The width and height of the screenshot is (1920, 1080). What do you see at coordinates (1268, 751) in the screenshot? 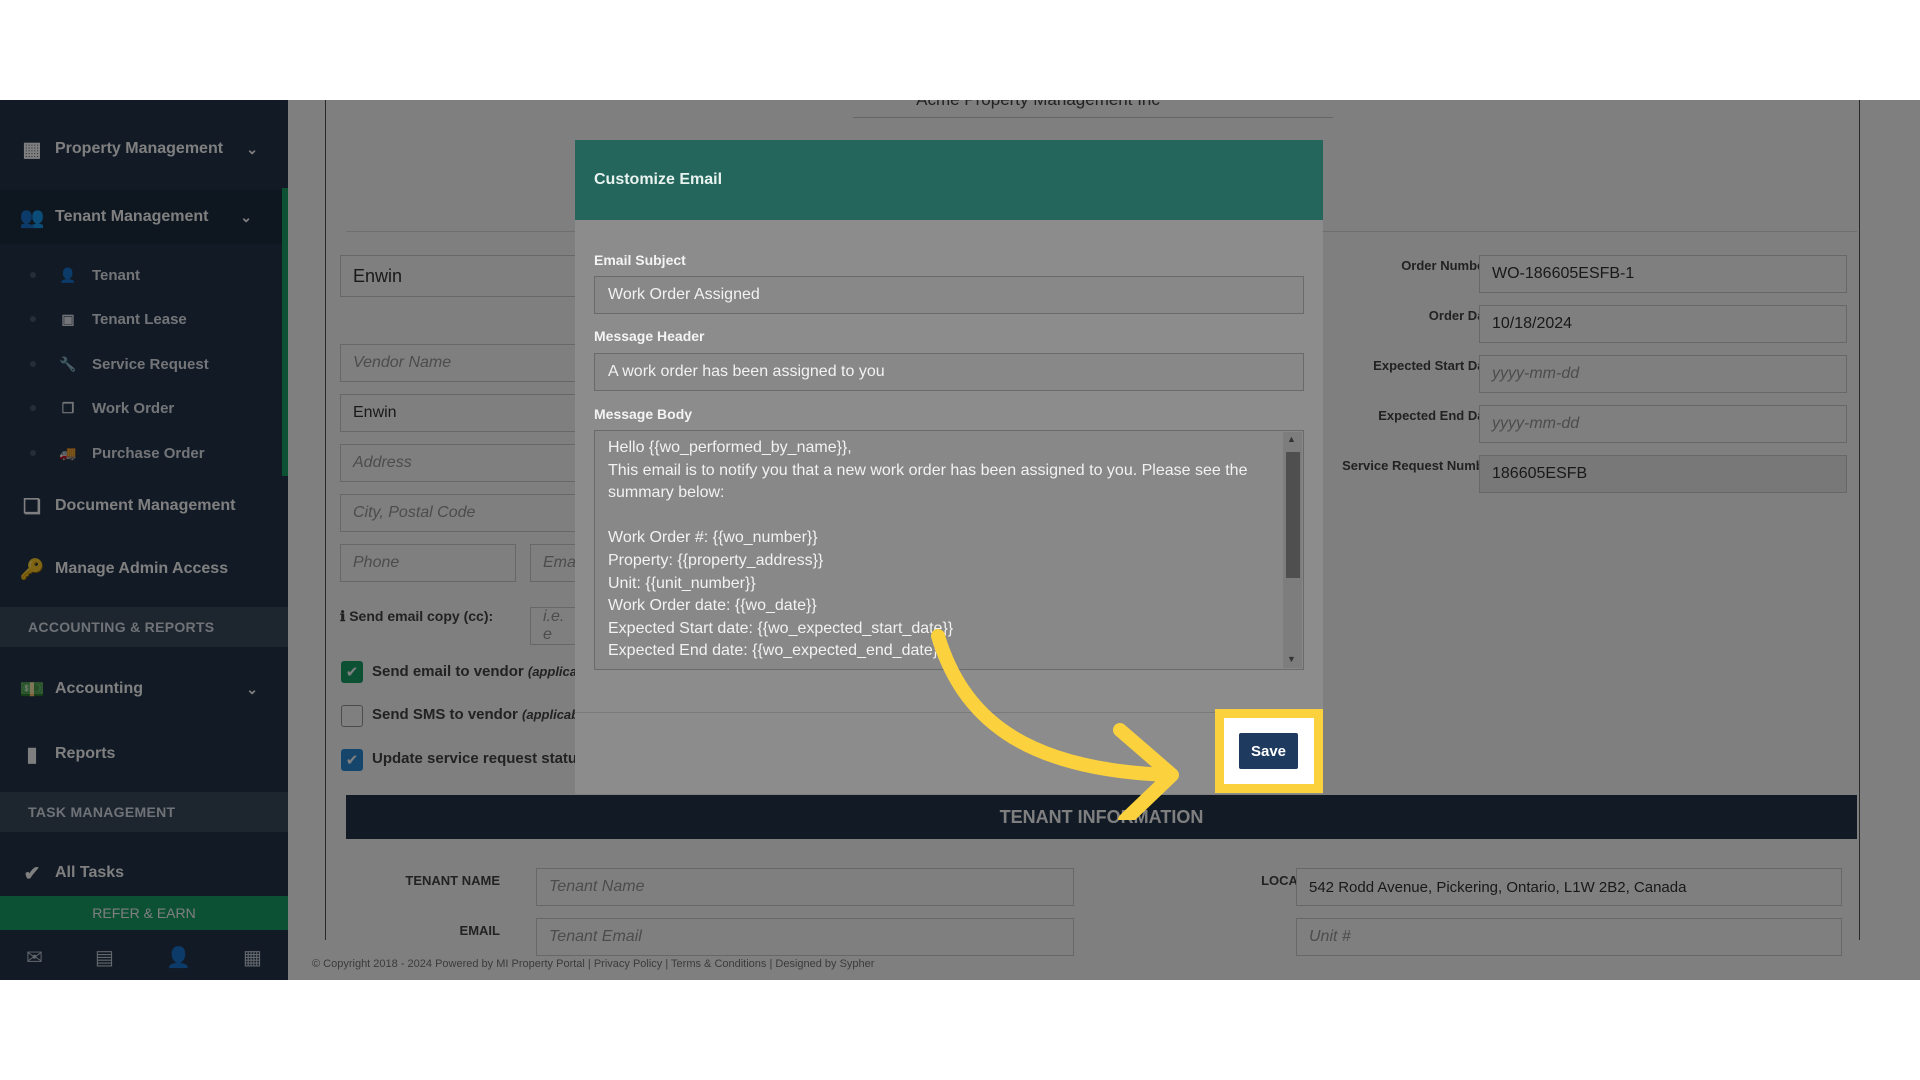
I see `save-button: Save` at bounding box center [1268, 751].